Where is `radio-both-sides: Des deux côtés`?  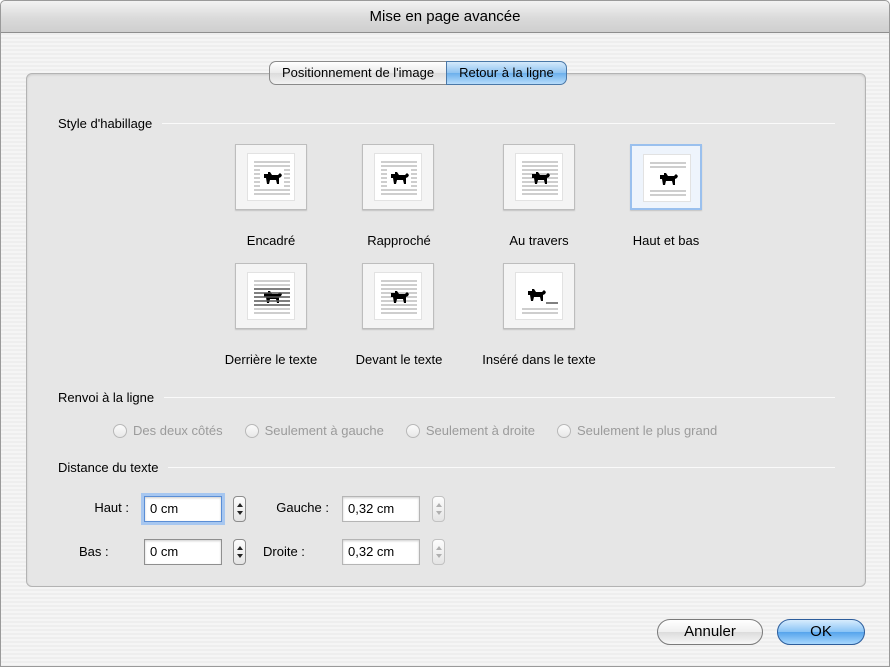
radio-both-sides: Des deux côtés is located at coordinates (168, 430).